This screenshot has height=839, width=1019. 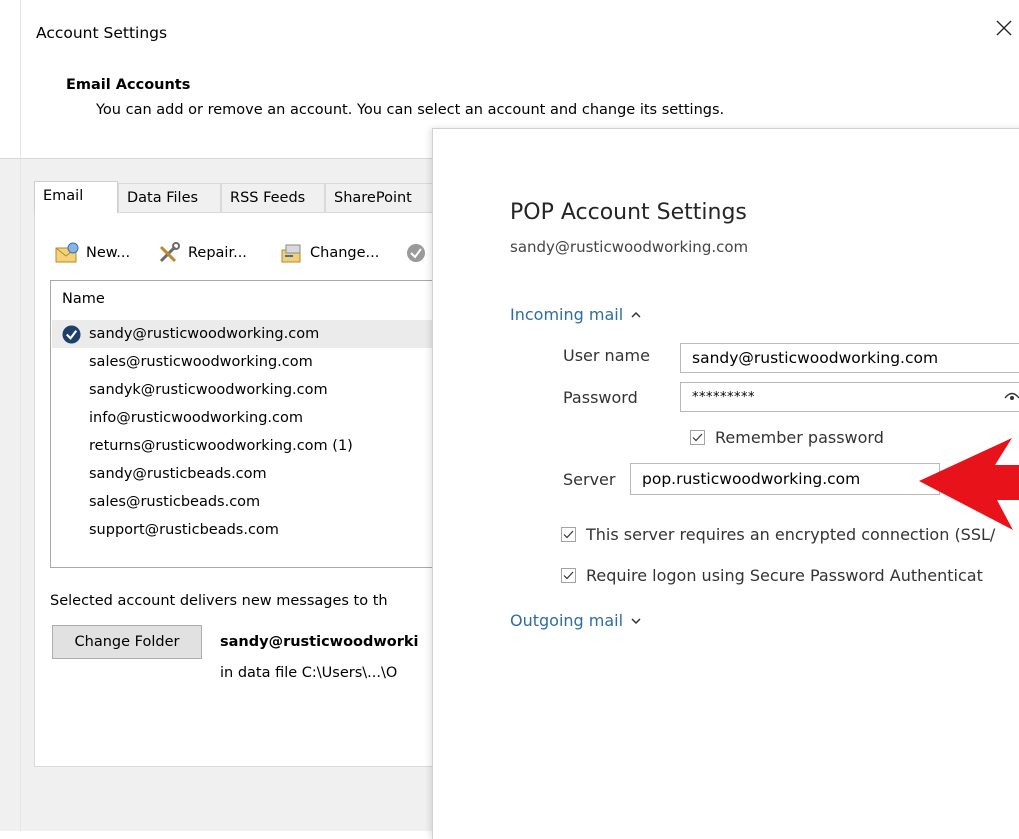 I want to click on incoming-mail-label: Incoming mail, so click(x=567, y=314).